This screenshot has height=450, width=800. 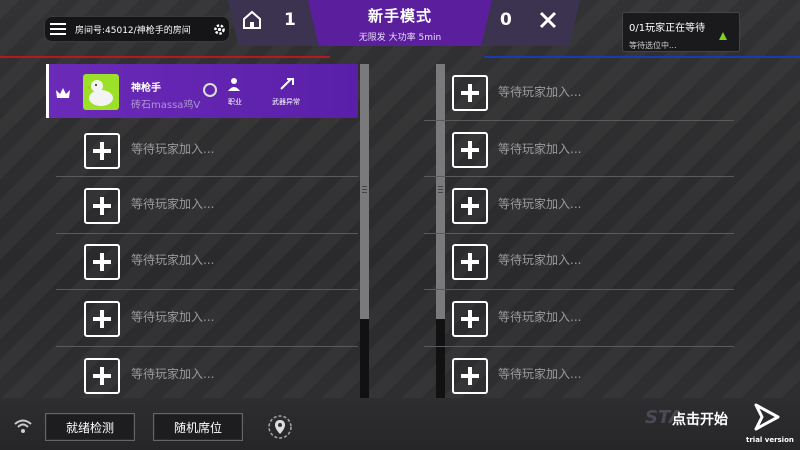 I want to click on mode-title: 新手模式, so click(x=399, y=16).